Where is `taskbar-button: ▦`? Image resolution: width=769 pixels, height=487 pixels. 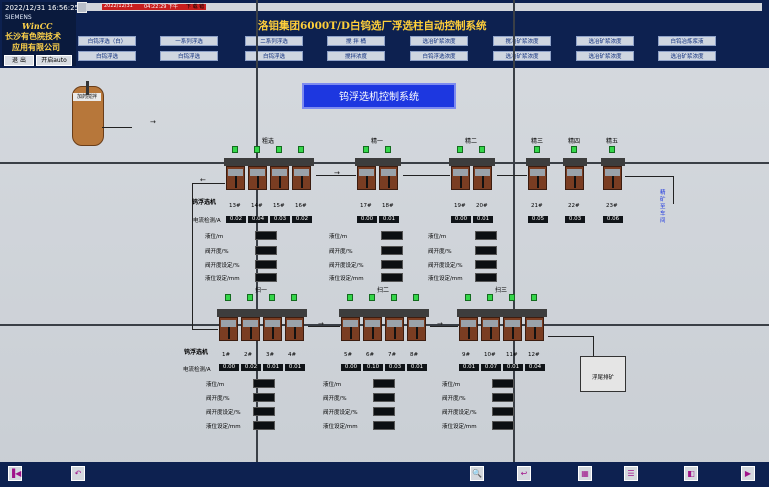
taskbar-button: ▦ is located at coordinates (585, 473).